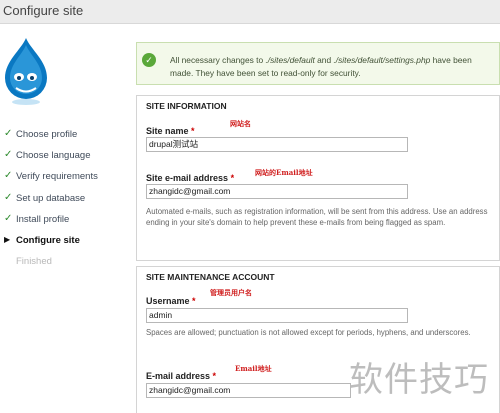 This screenshot has height=413, width=500. Describe the element at coordinates (34, 262) in the screenshot. I see `step-label: Finished` at that location.